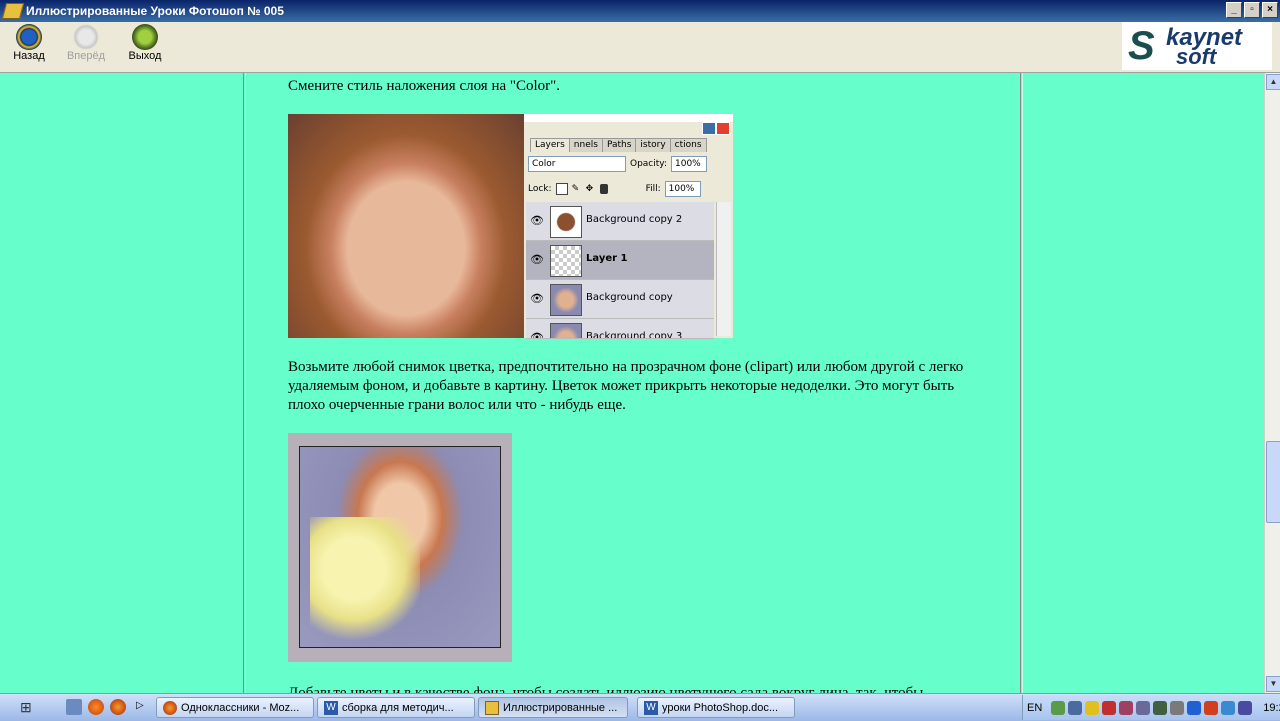 The image size is (1280, 721). I want to click on show-desktop-icon, so click(74, 707).